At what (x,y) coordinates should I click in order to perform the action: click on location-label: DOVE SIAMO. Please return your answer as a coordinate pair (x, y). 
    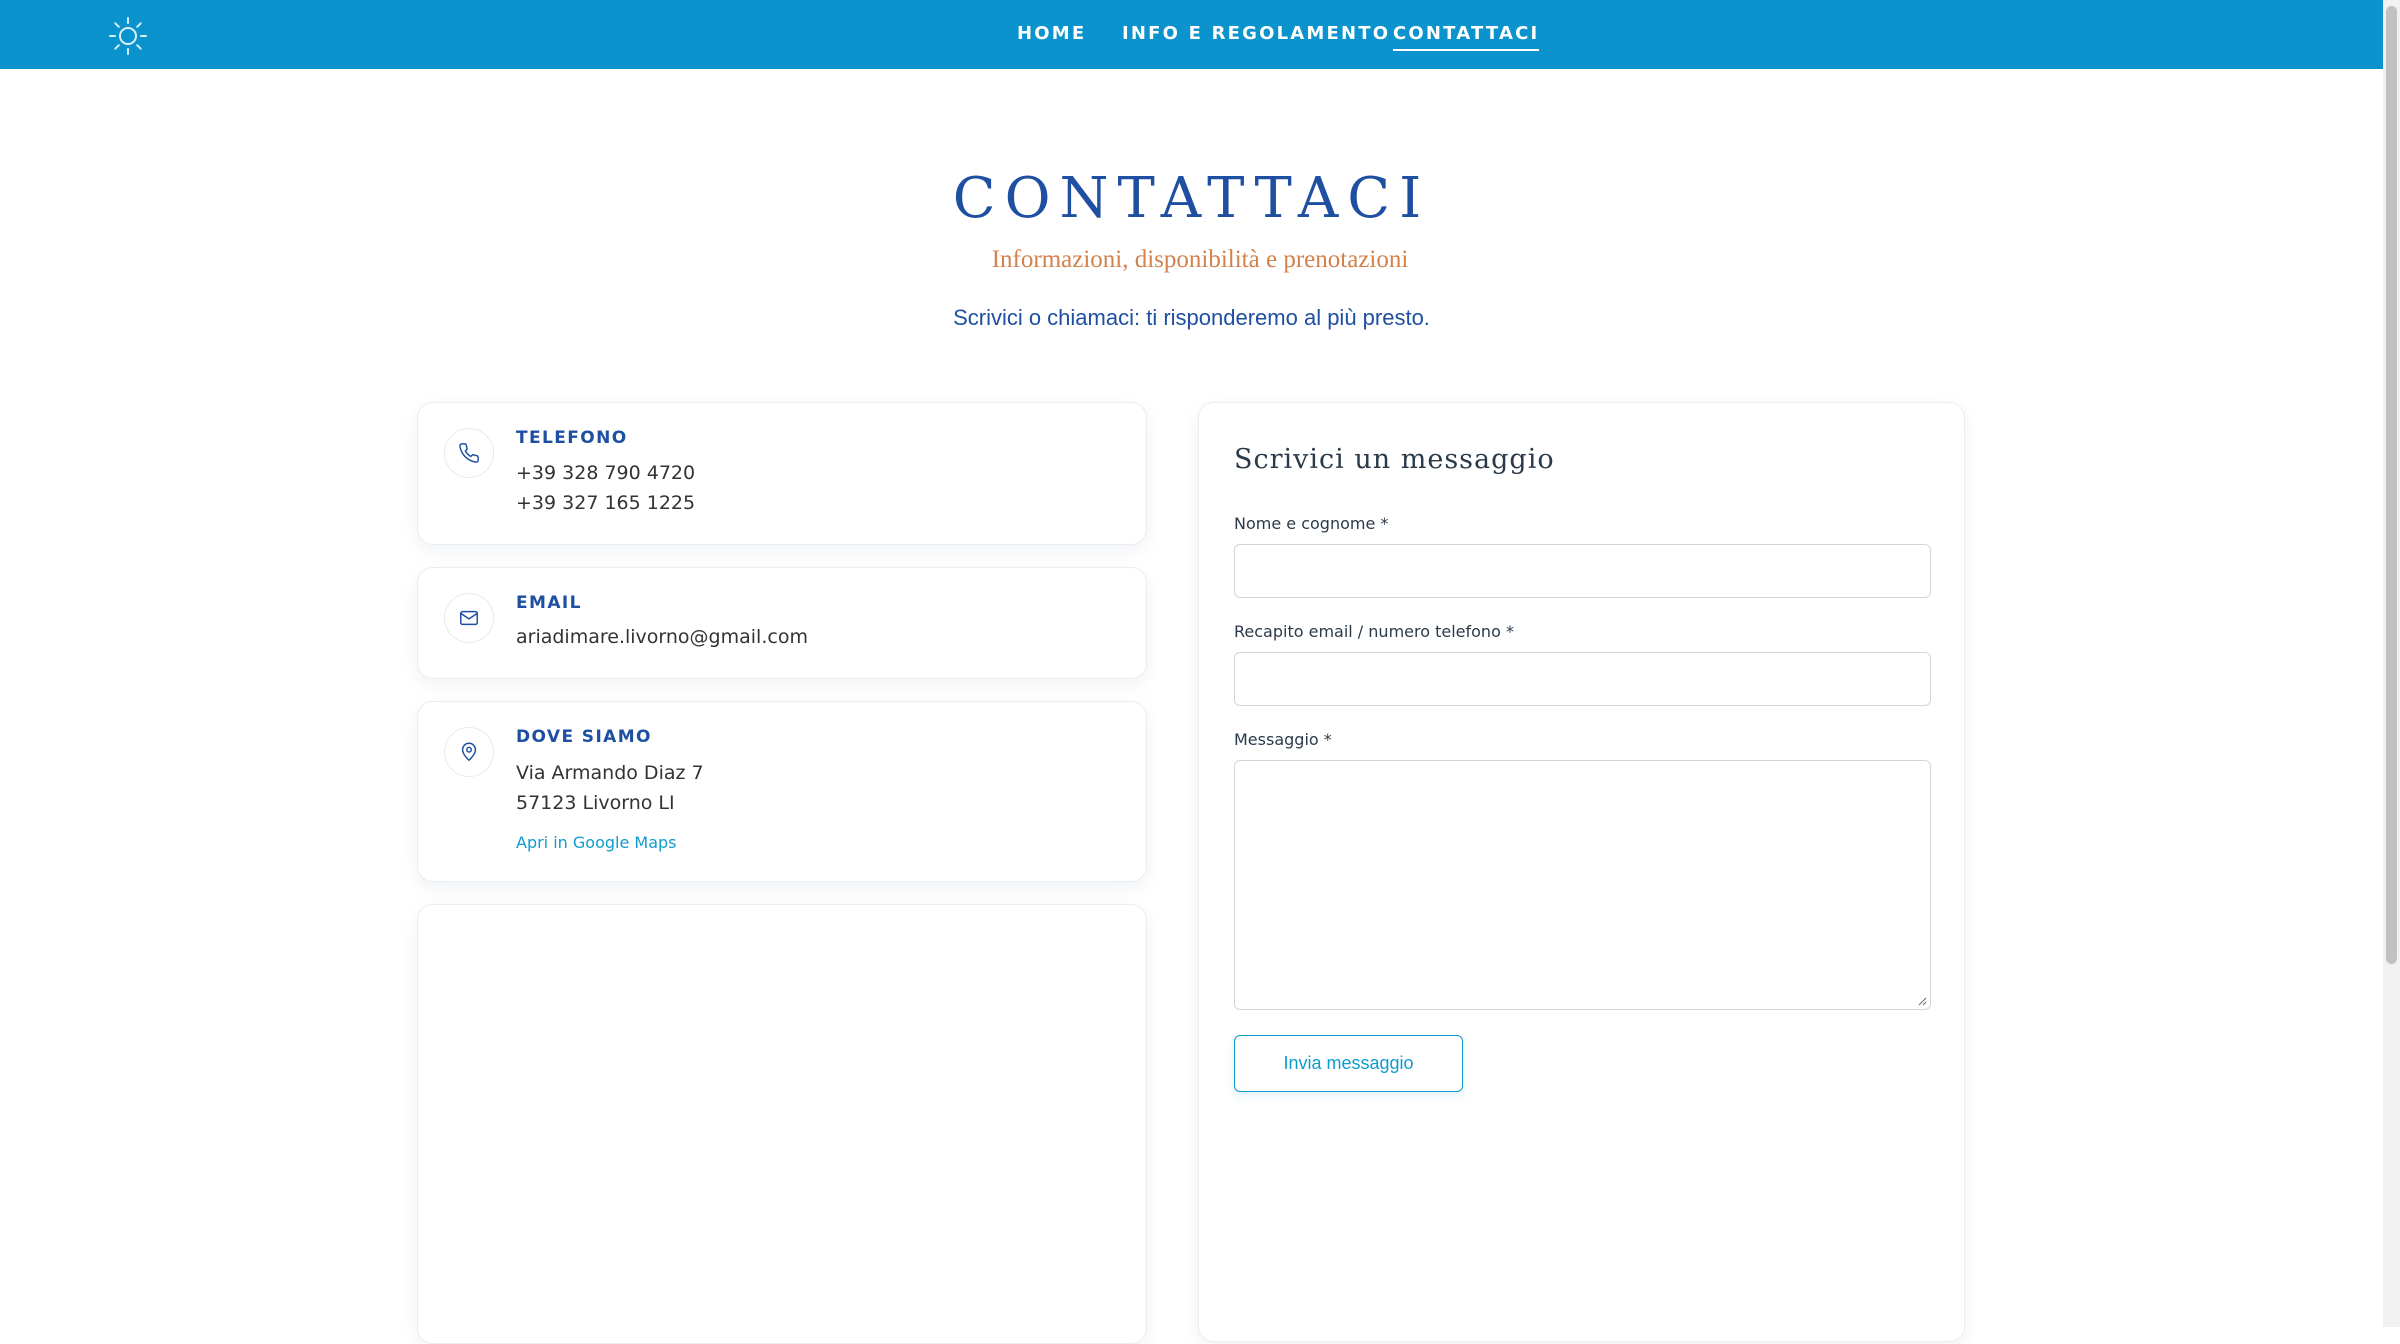
    Looking at the image, I should click on (584, 737).